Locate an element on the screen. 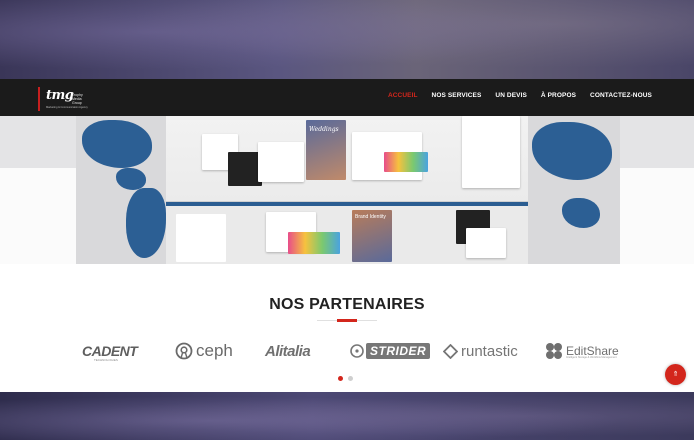 Image resolution: width=694 pixels, height=440 pixels. brochure-heading: Weddings is located at coordinates (324, 129).